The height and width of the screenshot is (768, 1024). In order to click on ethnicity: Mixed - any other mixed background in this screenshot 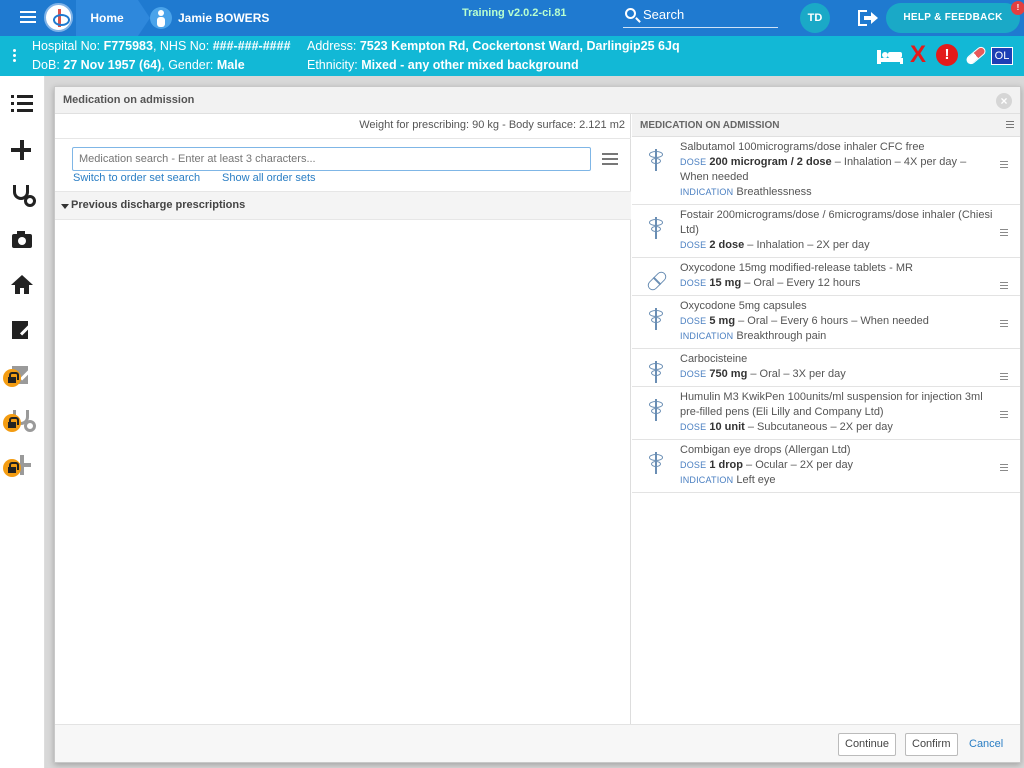, I will do `click(470, 65)`.